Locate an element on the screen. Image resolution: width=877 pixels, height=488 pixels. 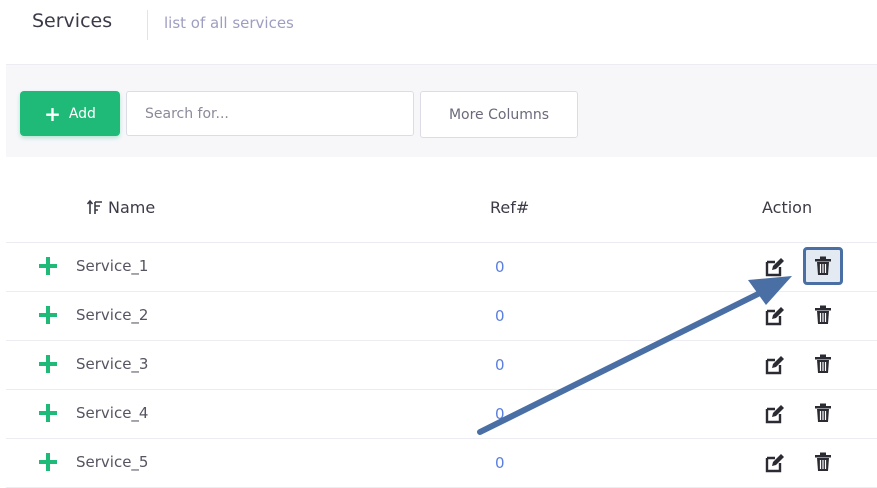
page-subtitle: list of all services is located at coordinates (229, 23).